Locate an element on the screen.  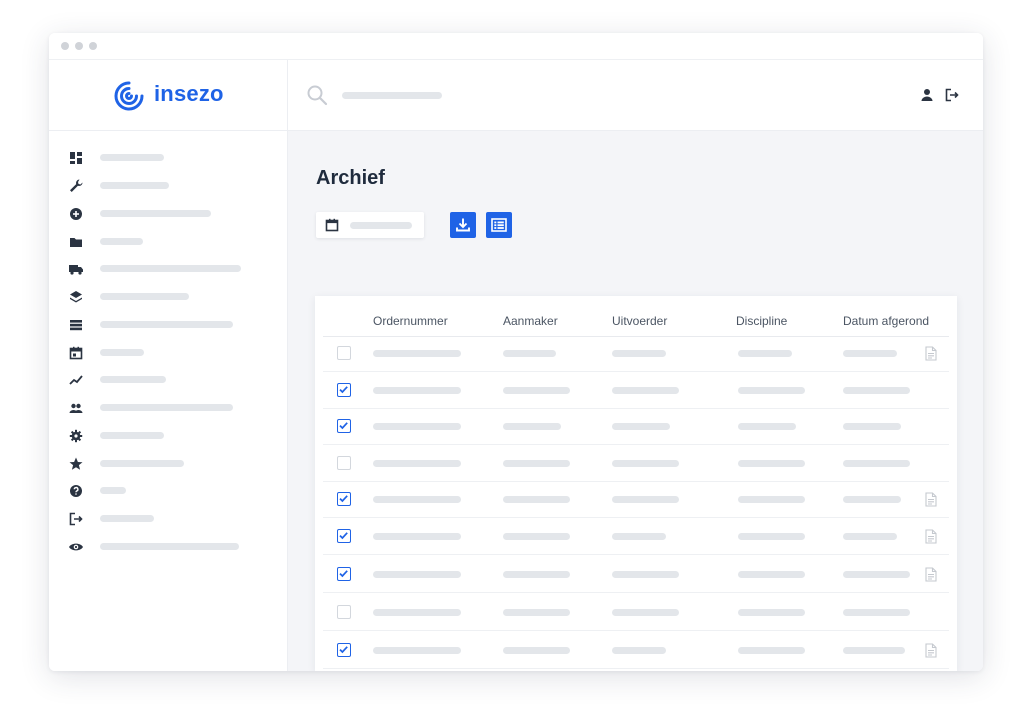
search-input is located at coordinates (392, 95).